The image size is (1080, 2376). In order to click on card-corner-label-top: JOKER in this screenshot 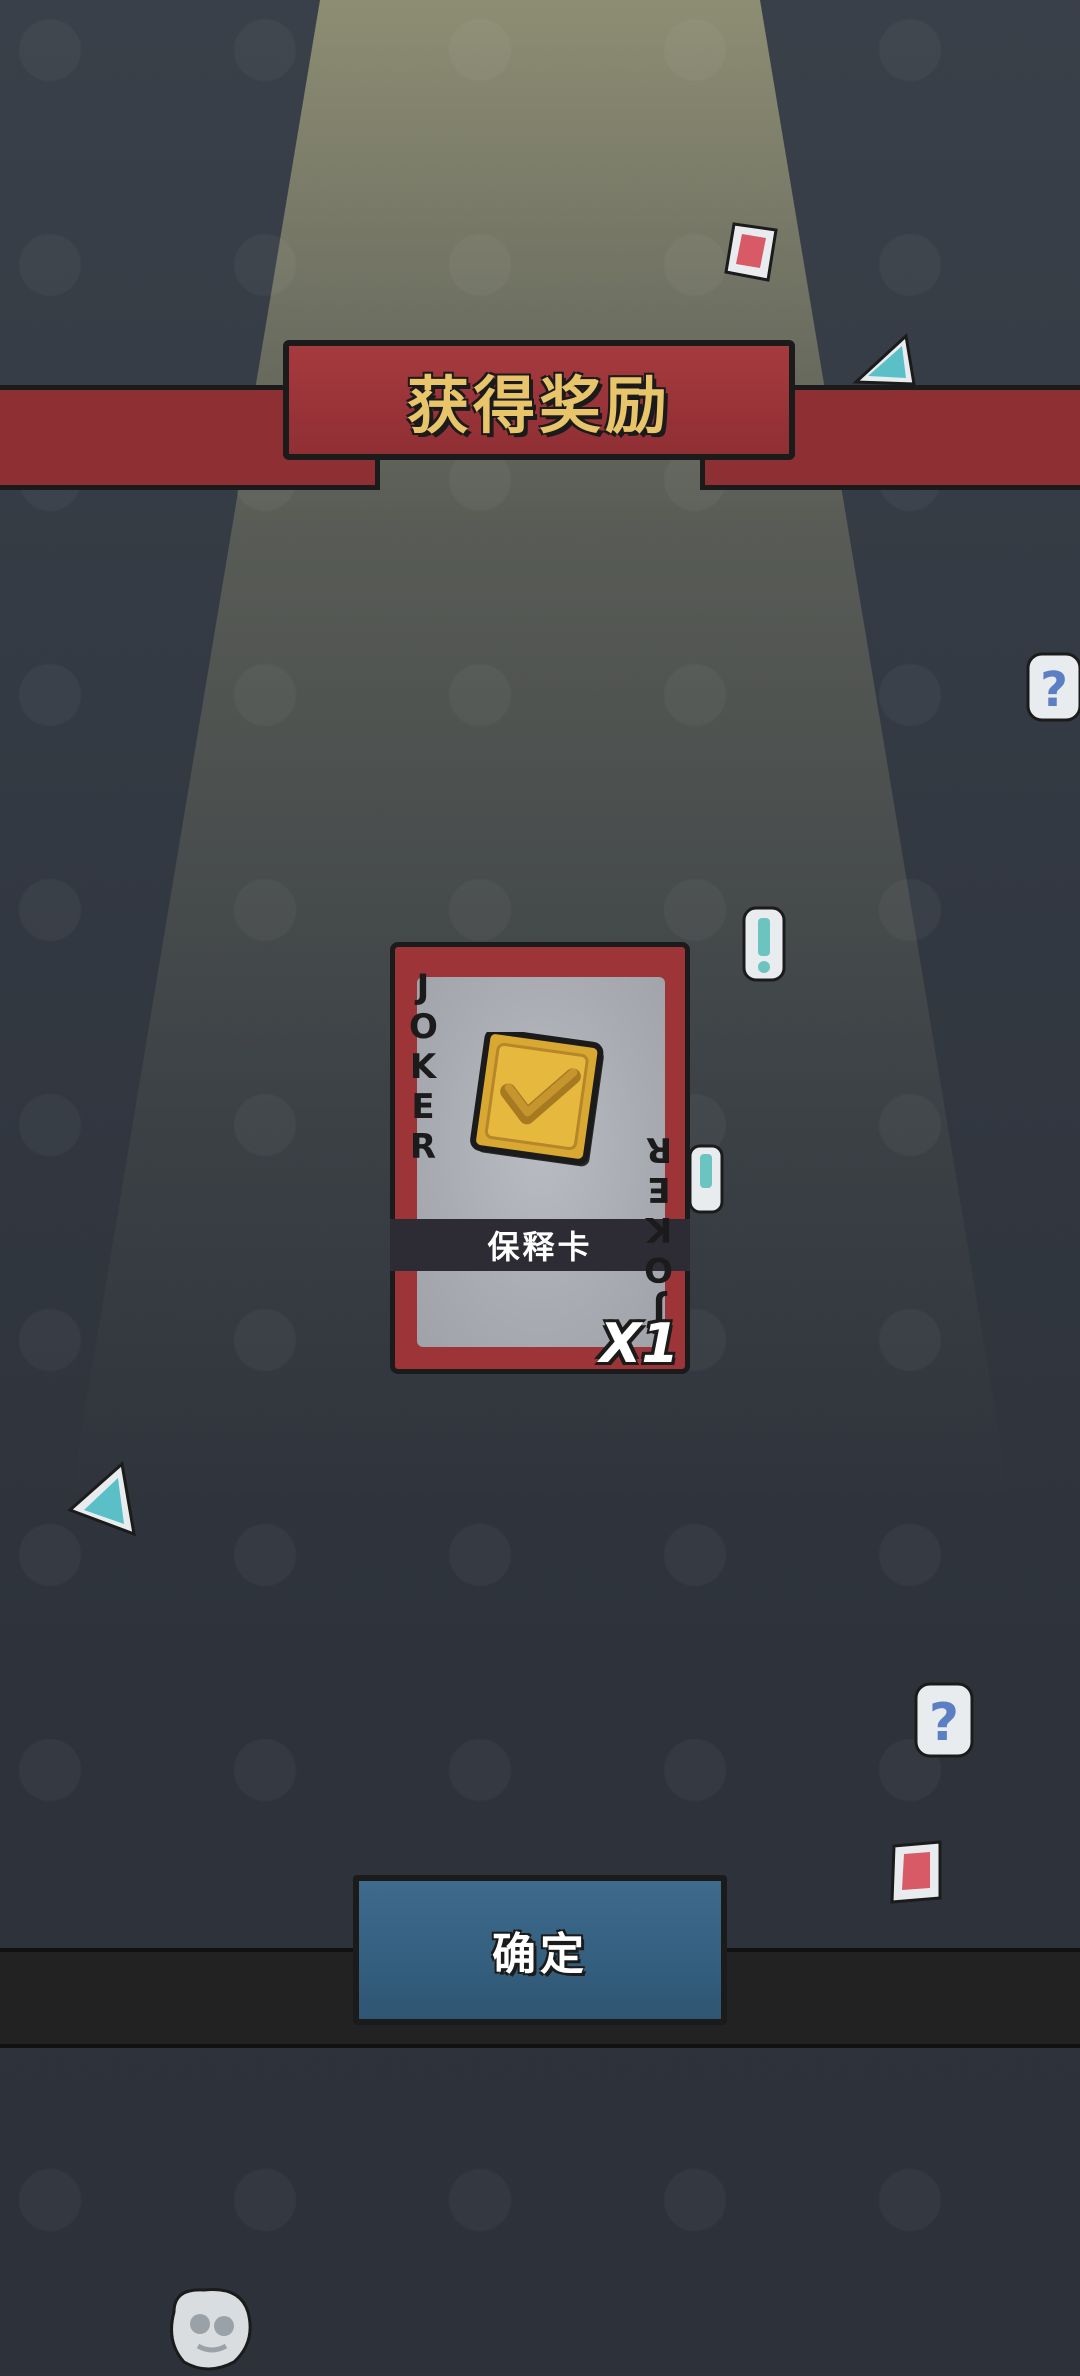, I will do `click(423, 1067)`.